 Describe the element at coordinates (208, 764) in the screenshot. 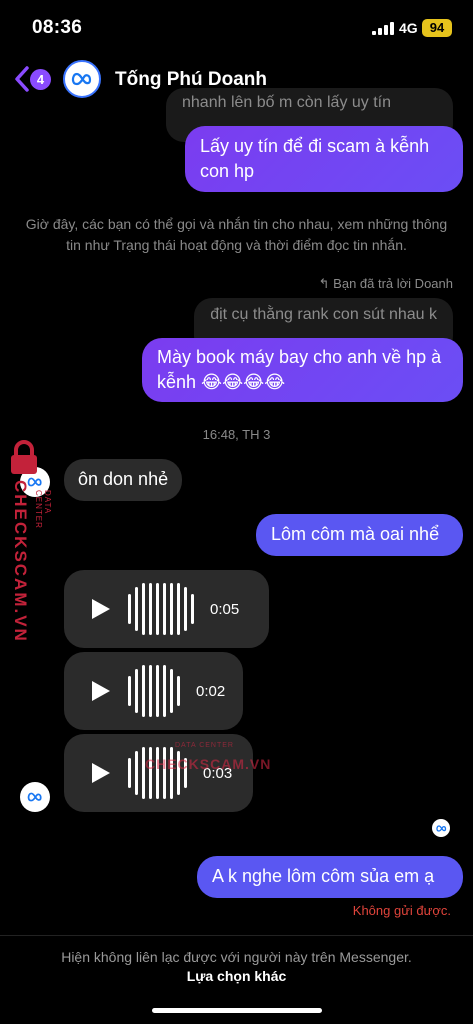

I see `watermark-center-text: CHECKSCAM.VN` at that location.